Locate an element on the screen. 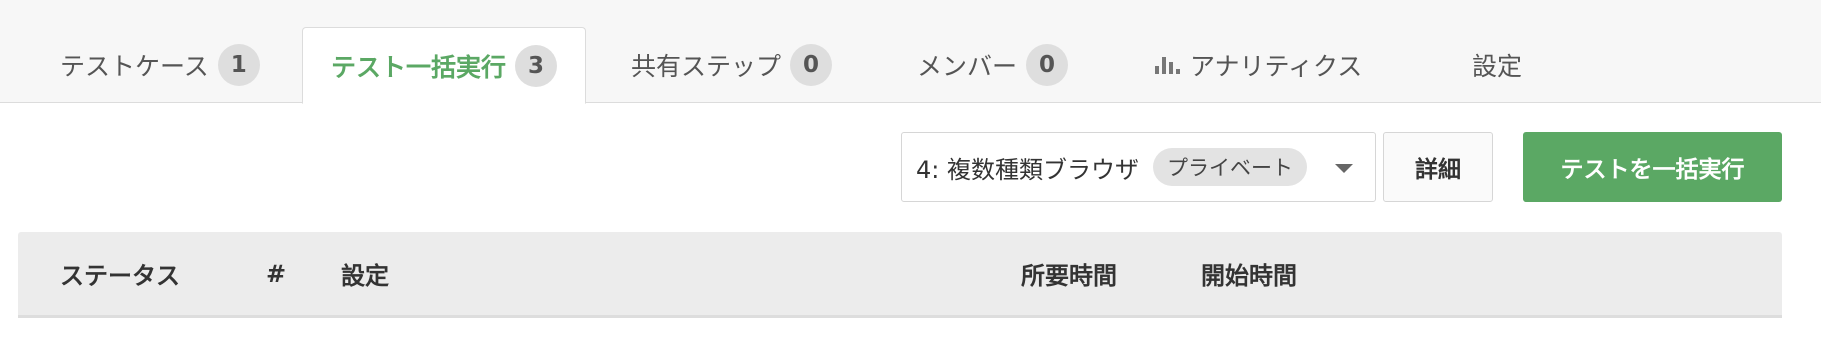 The width and height of the screenshot is (1821, 346). tab-label: アナリティクス is located at coordinates (1276, 66).